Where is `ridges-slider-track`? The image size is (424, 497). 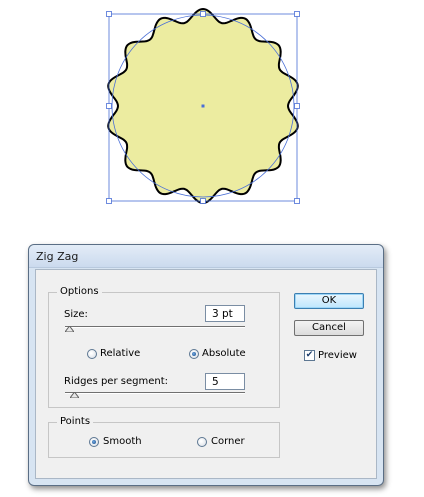
ridges-slider-track is located at coordinates (155, 393).